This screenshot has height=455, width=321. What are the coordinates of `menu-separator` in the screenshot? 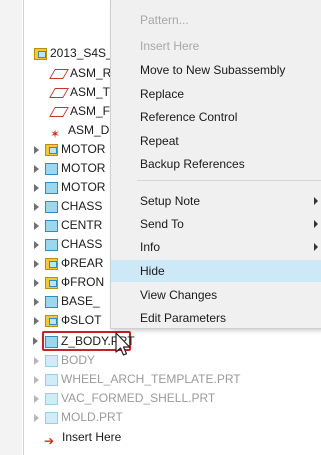 It's located at (229, 180).